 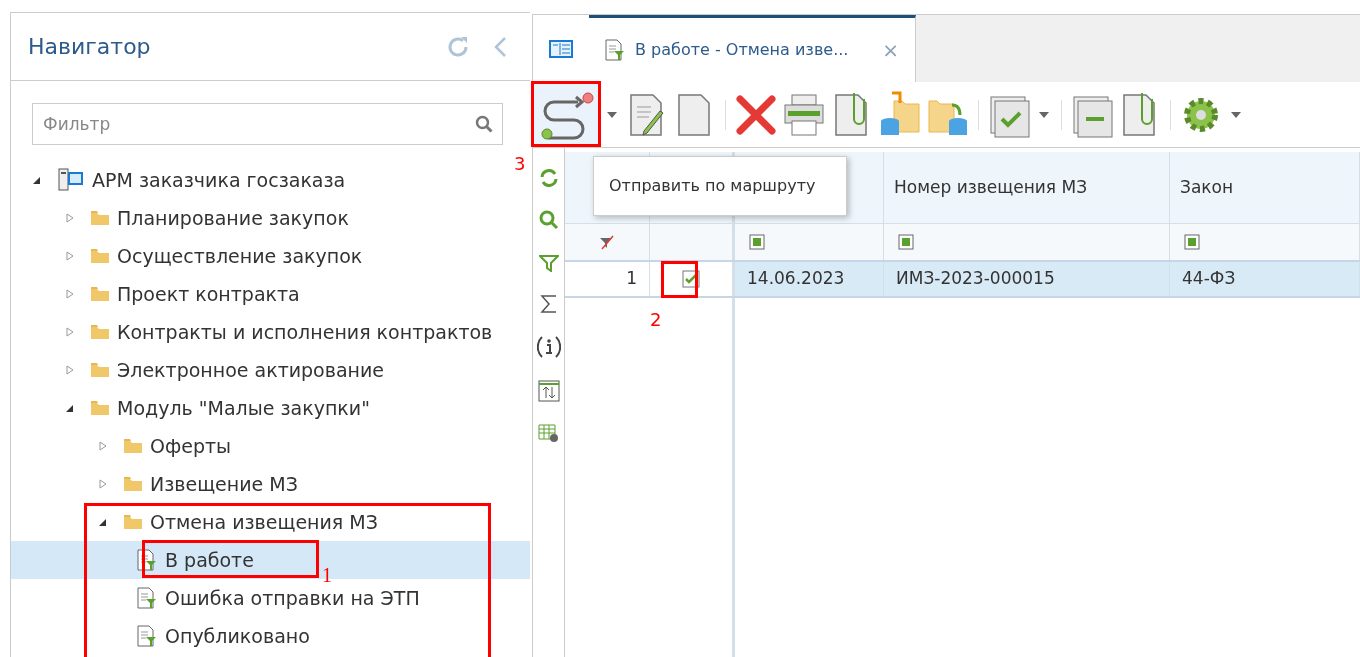 What do you see at coordinates (209, 560) in the screenshot?
I see `tree-item-label: В работе` at bounding box center [209, 560].